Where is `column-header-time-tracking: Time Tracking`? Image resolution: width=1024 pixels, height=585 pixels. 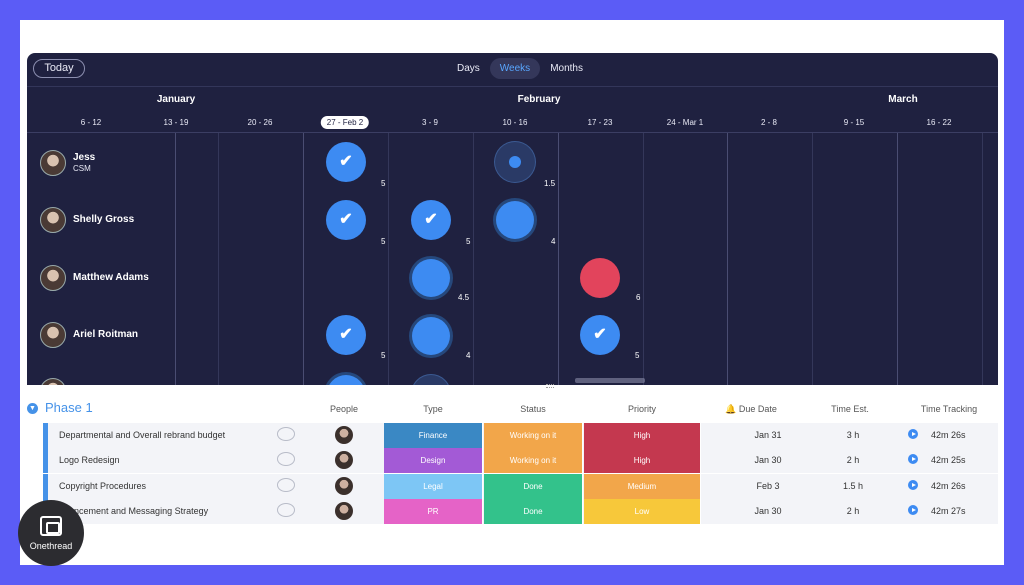
column-header-time-tracking: Time Tracking is located at coordinates (949, 409).